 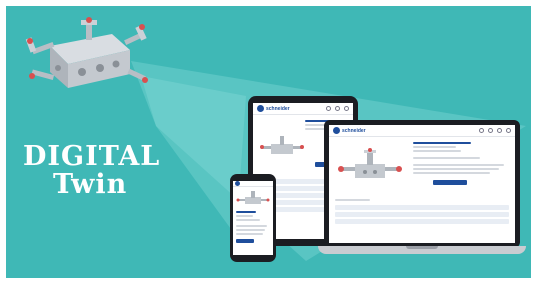 What do you see at coordinates (245, 241) in the screenshot?
I see `phone-cta-button` at bounding box center [245, 241].